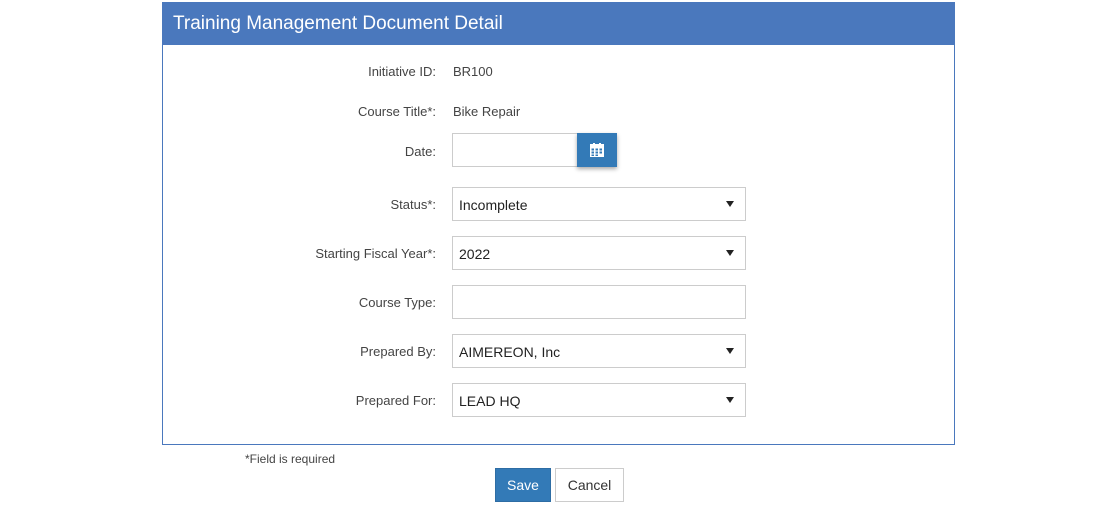 The height and width of the screenshot is (521, 1120). Describe the element at coordinates (599, 302) in the screenshot. I see `course-type-input` at that location.